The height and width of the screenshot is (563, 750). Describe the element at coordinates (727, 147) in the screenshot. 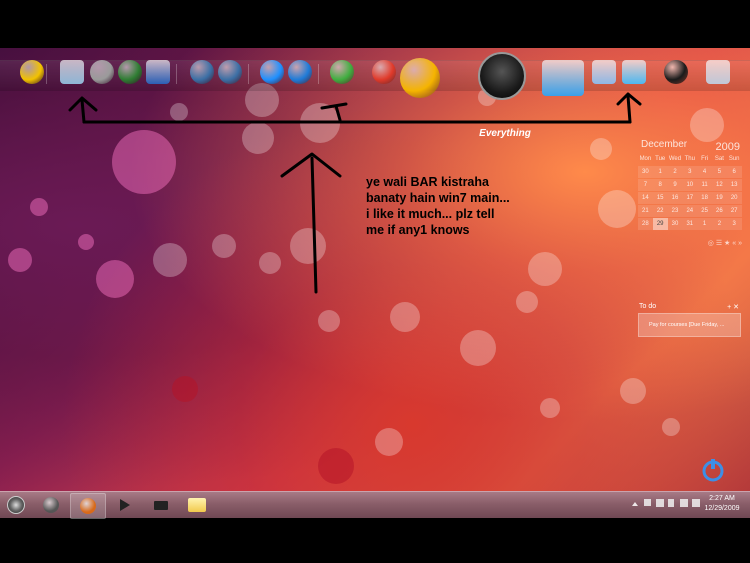

I see `calendar-year: 2009` at that location.